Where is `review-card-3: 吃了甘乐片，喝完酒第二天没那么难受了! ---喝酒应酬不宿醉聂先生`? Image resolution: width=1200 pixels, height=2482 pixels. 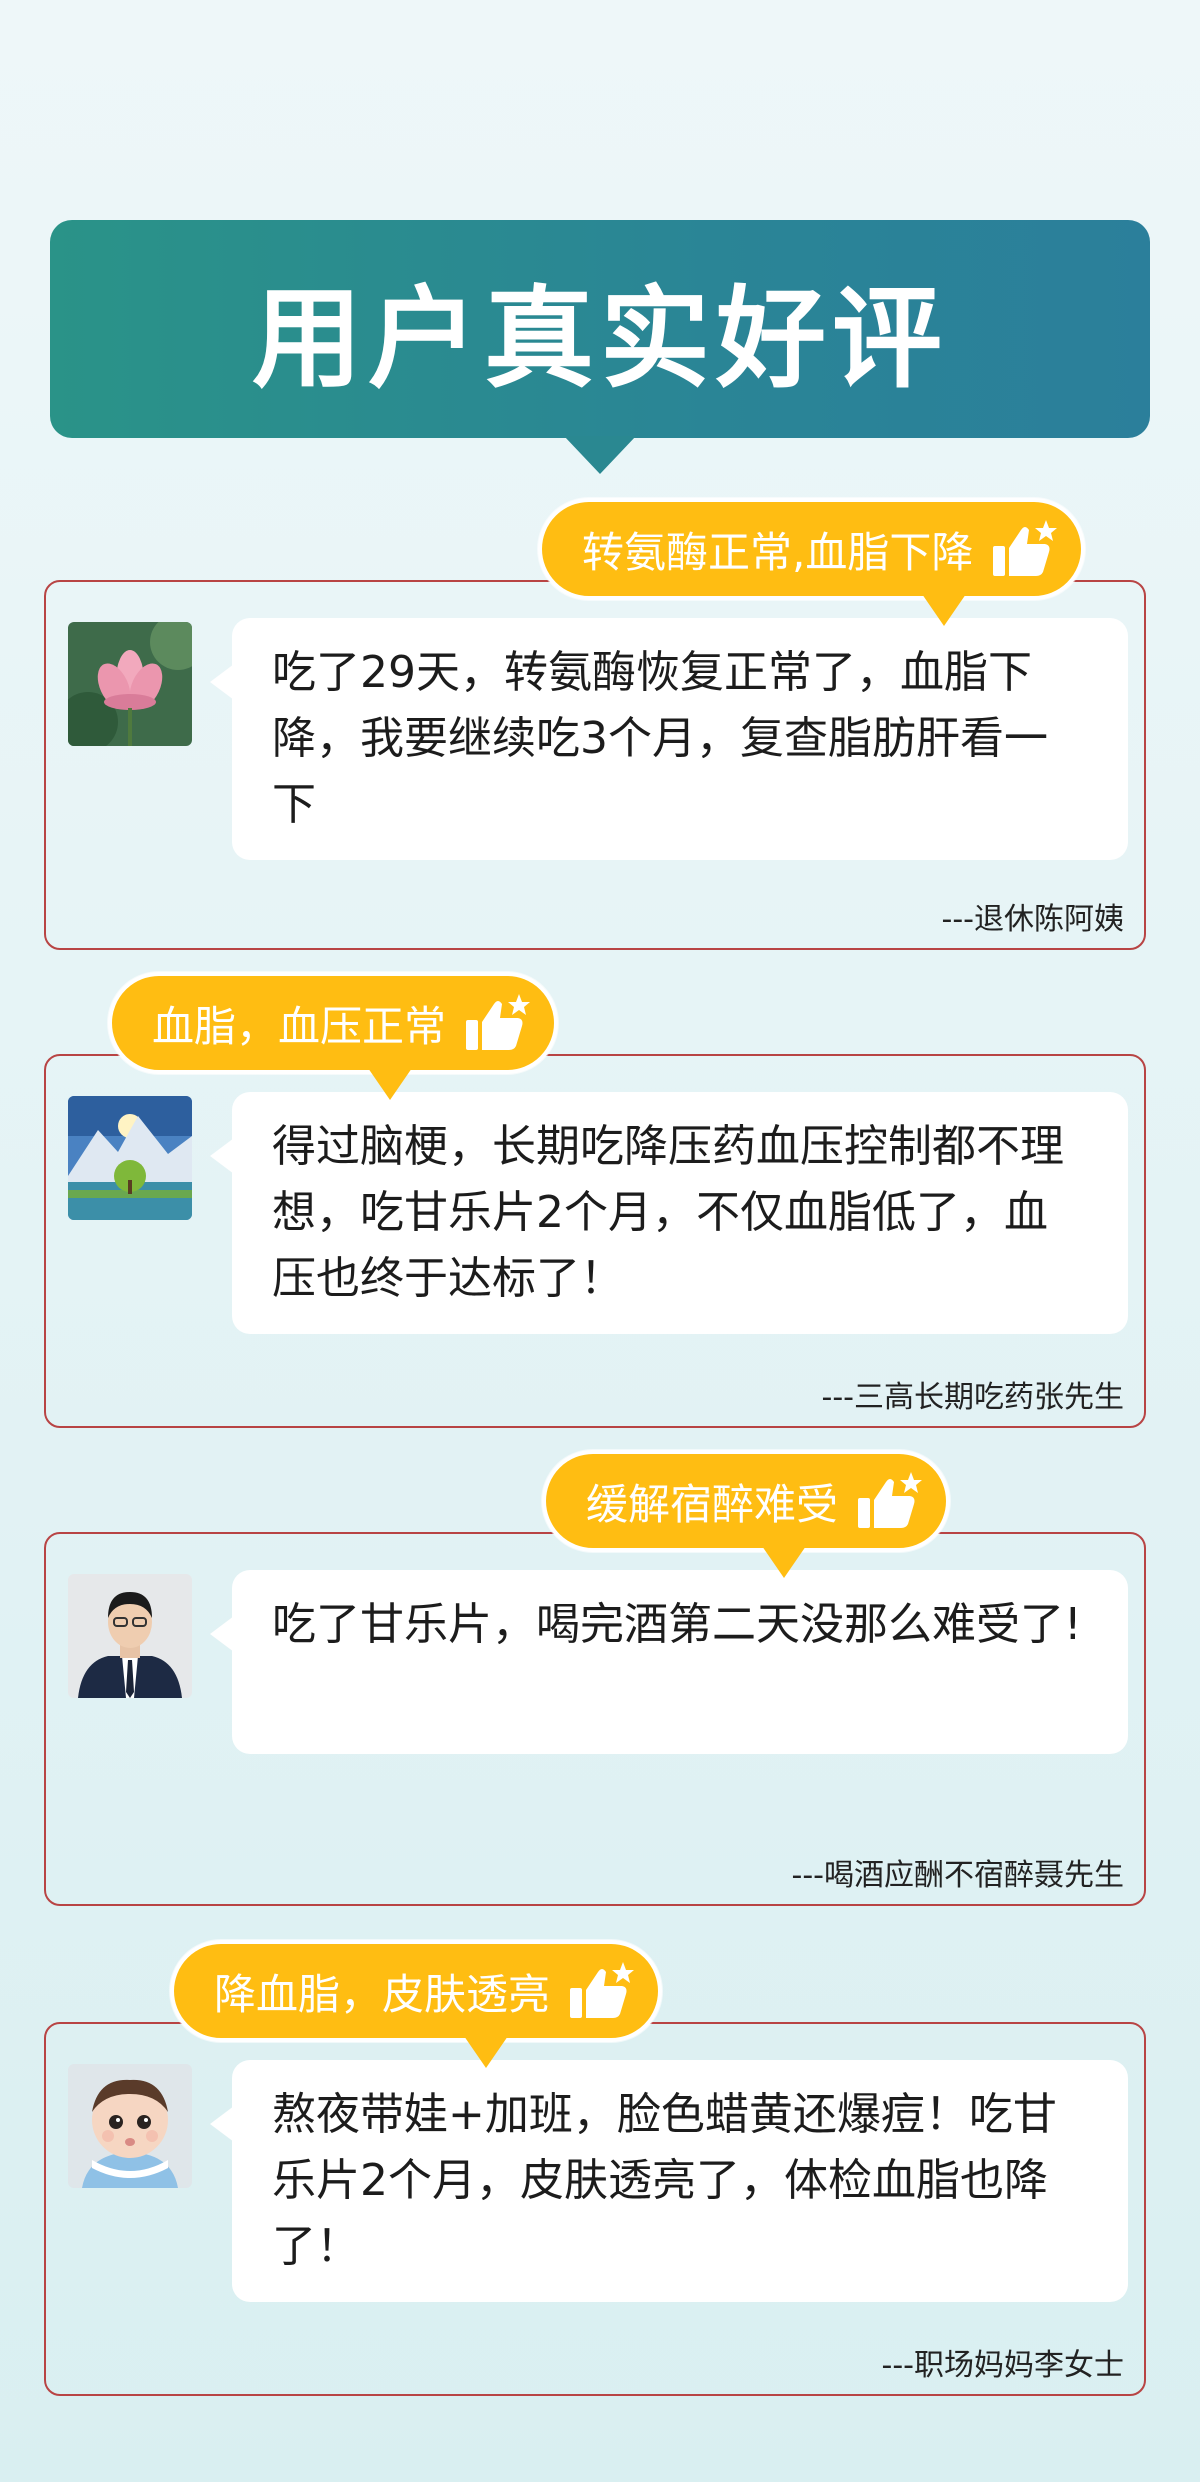
review-card-3: 吃了甘乐片，喝完酒第二天没那么难受了! ---喝酒应酬不宿醉聂先生 is located at coordinates (595, 1719).